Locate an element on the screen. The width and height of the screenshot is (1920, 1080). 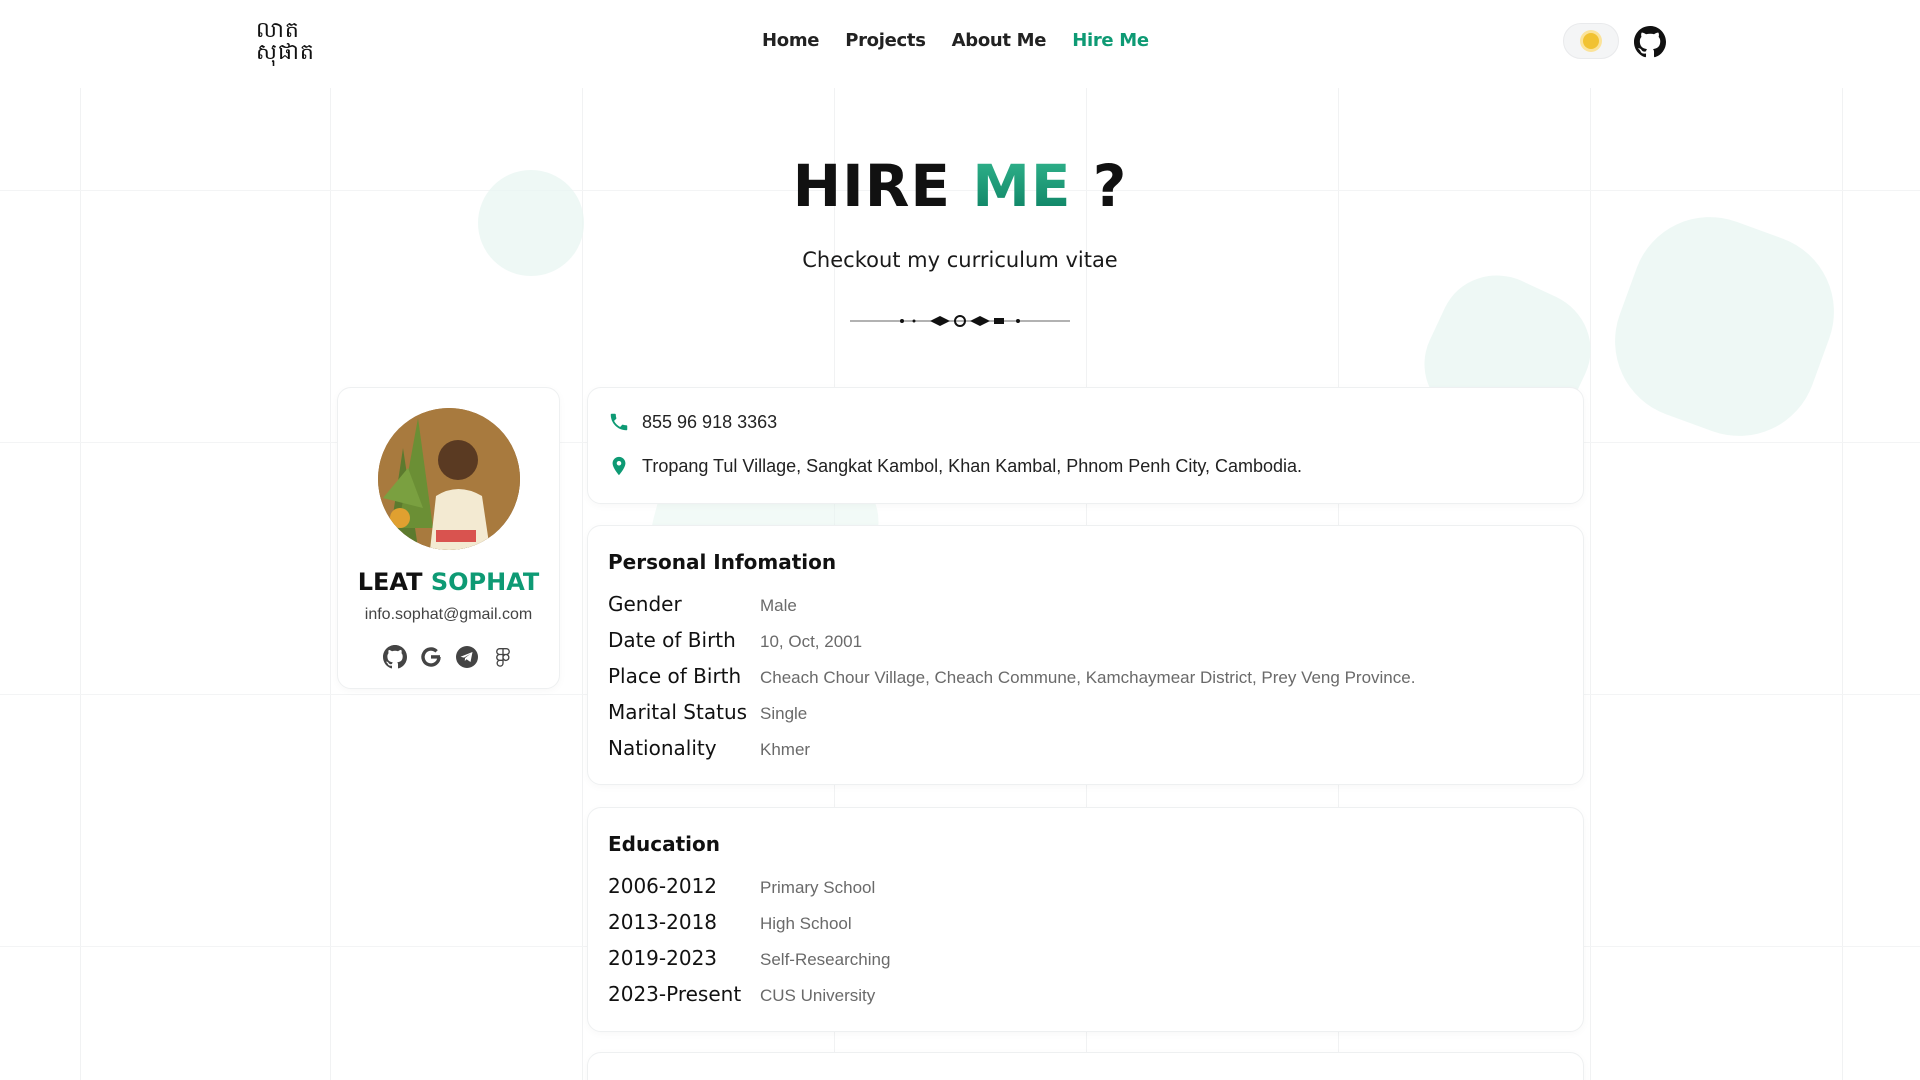
main-nav: Home Projects About Me Hire Me is located at coordinates (955, 40).